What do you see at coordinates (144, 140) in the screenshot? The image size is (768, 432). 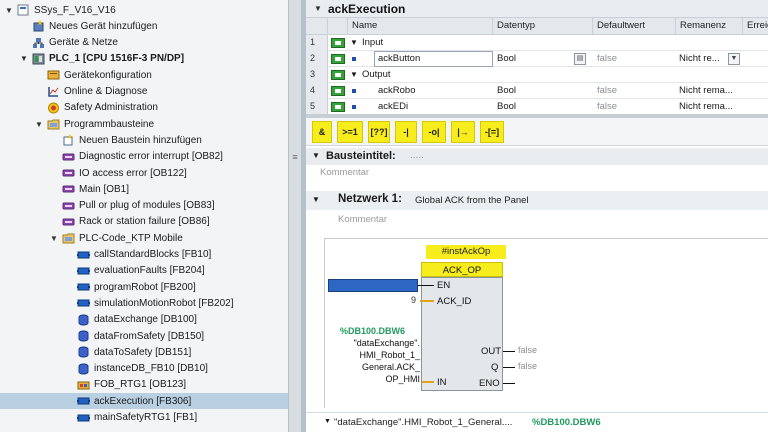 I see `tree-item: Neuen Baustein hinzufügen` at bounding box center [144, 140].